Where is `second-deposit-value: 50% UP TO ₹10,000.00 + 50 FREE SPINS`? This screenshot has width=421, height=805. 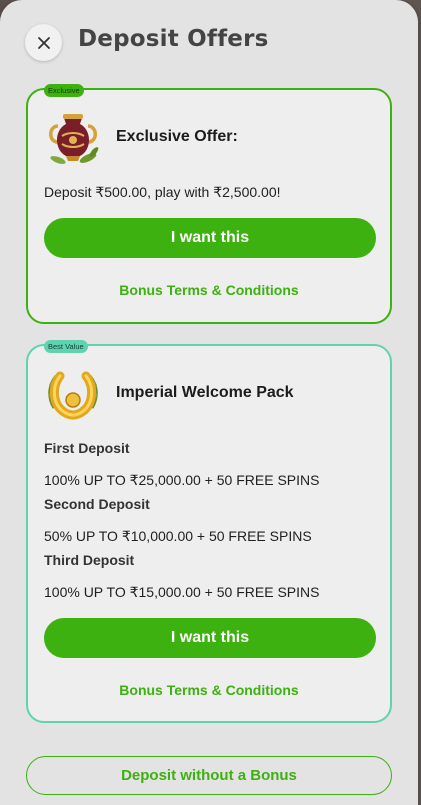
second-deposit-value: 50% UP TO ₹10,000.00 + 50 FREE SPINS is located at coordinates (178, 536).